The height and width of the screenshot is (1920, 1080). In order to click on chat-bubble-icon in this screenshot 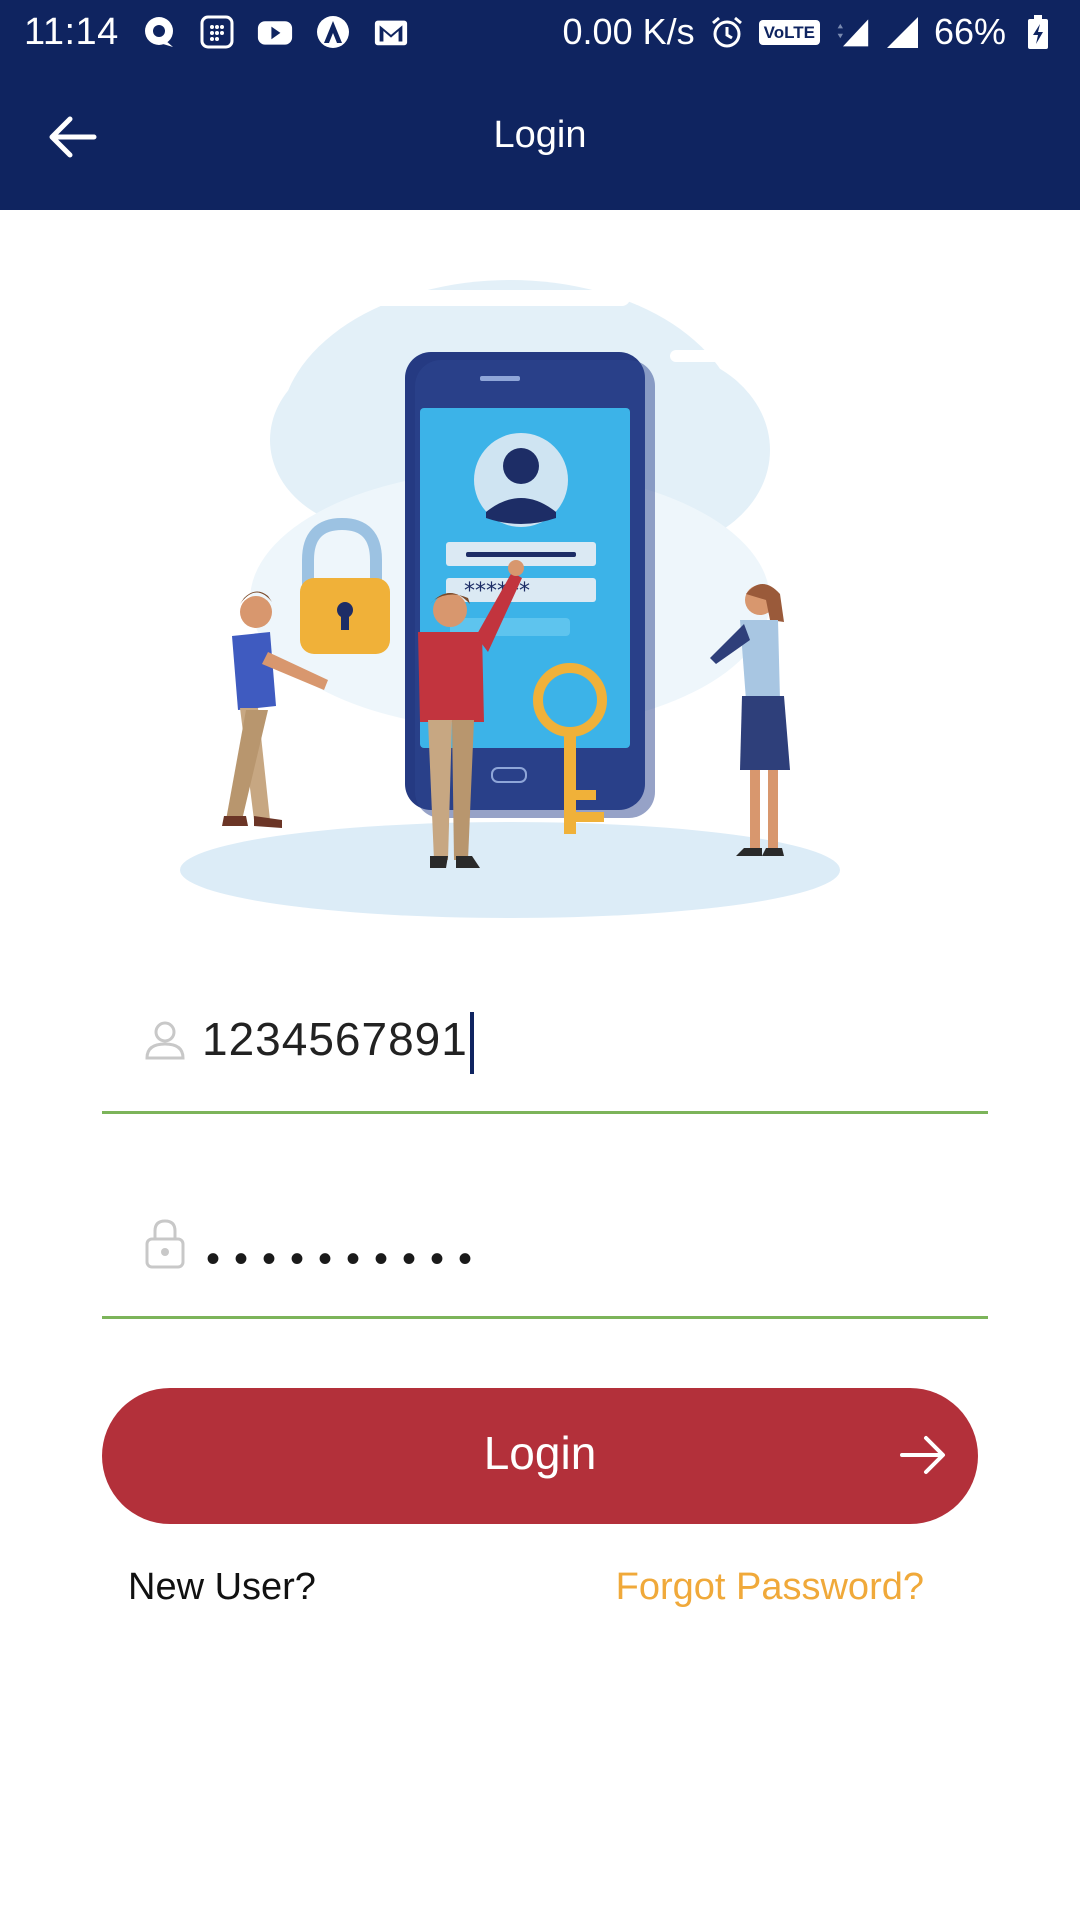, I will do `click(159, 32)`.